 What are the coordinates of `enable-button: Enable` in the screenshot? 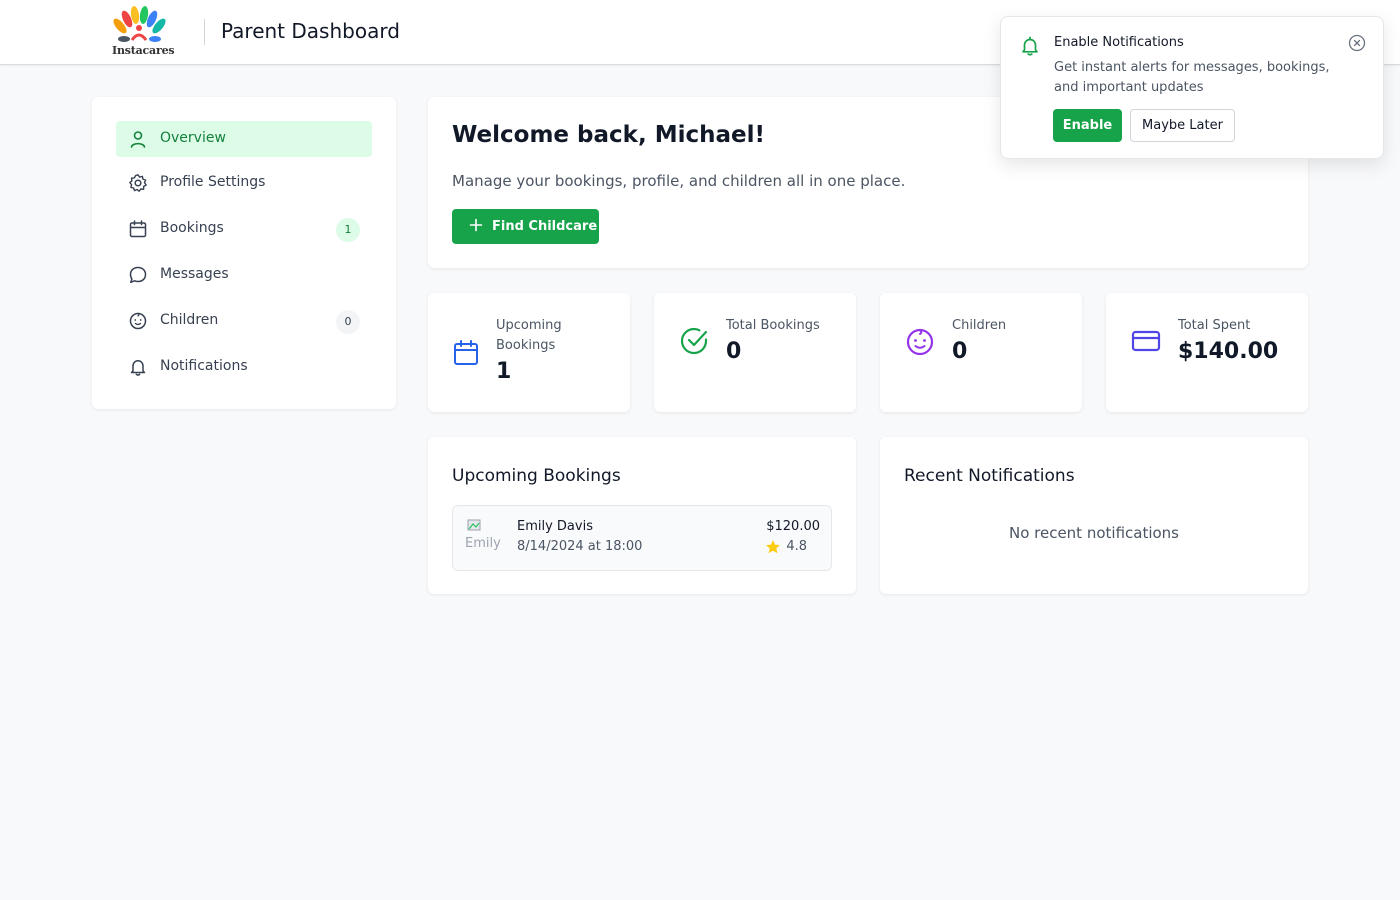 It's located at (1087, 125).